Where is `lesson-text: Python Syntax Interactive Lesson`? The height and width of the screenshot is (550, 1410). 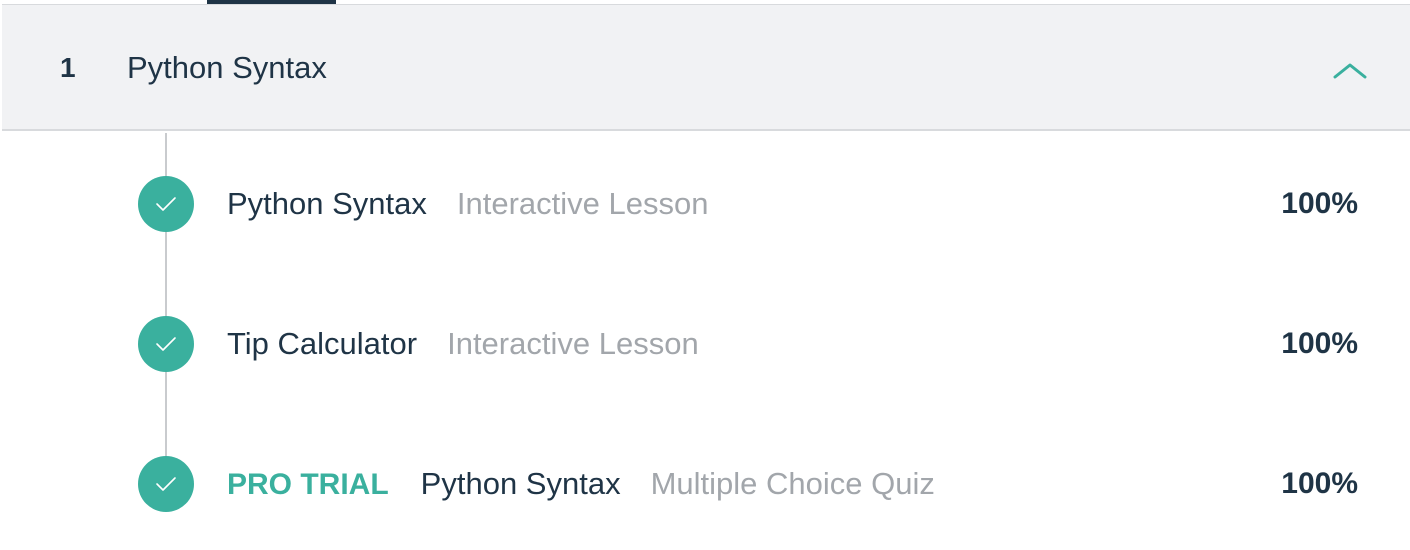 lesson-text: Python Syntax Interactive Lesson is located at coordinates (468, 207).